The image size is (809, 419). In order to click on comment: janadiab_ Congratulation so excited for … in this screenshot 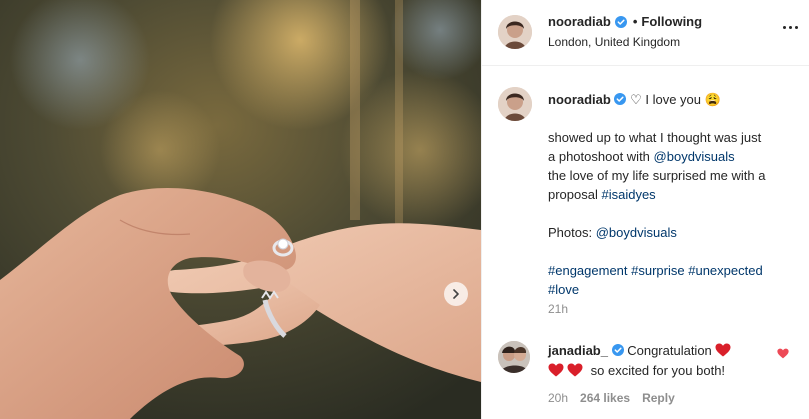, I will do `click(653, 361)`.